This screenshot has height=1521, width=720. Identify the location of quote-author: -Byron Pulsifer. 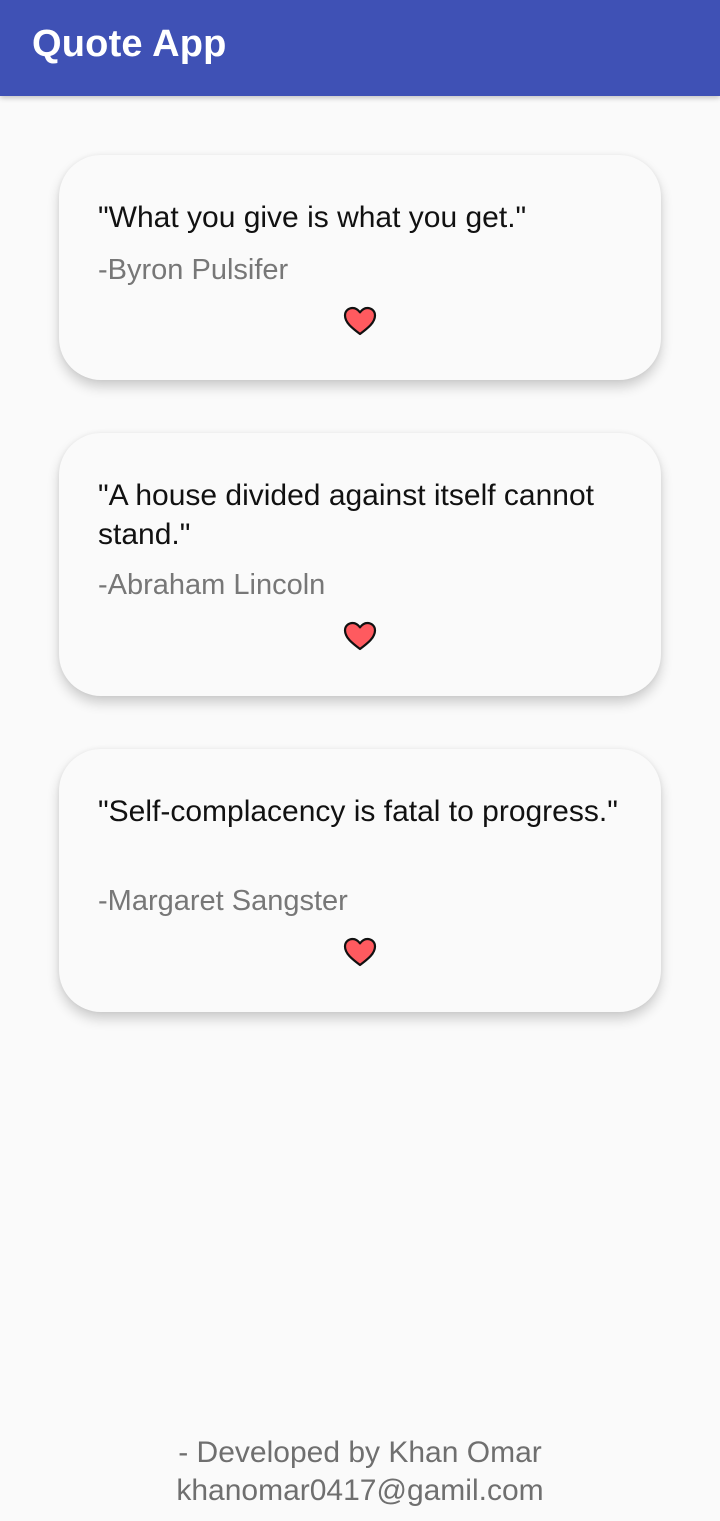
(193, 270).